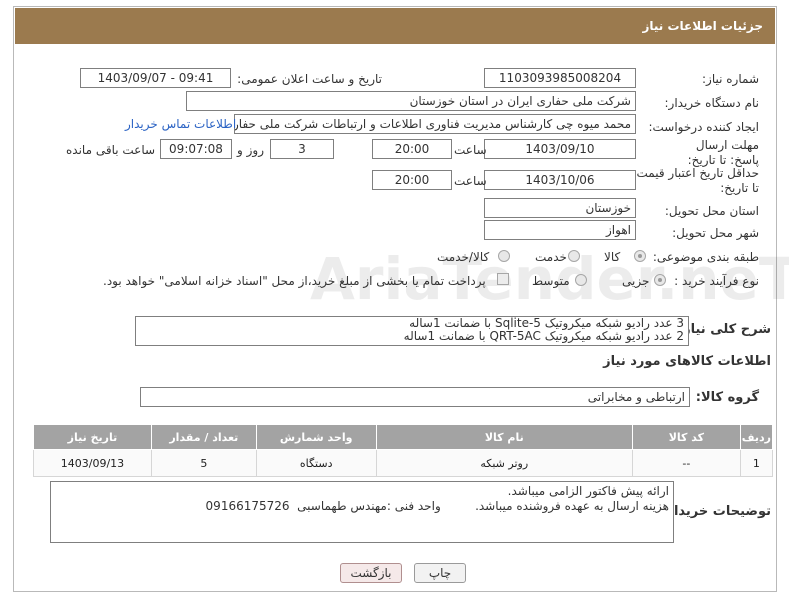 This screenshot has height=598, width=789. I want to click on cell-name: روتر شبکه, so click(504, 463).